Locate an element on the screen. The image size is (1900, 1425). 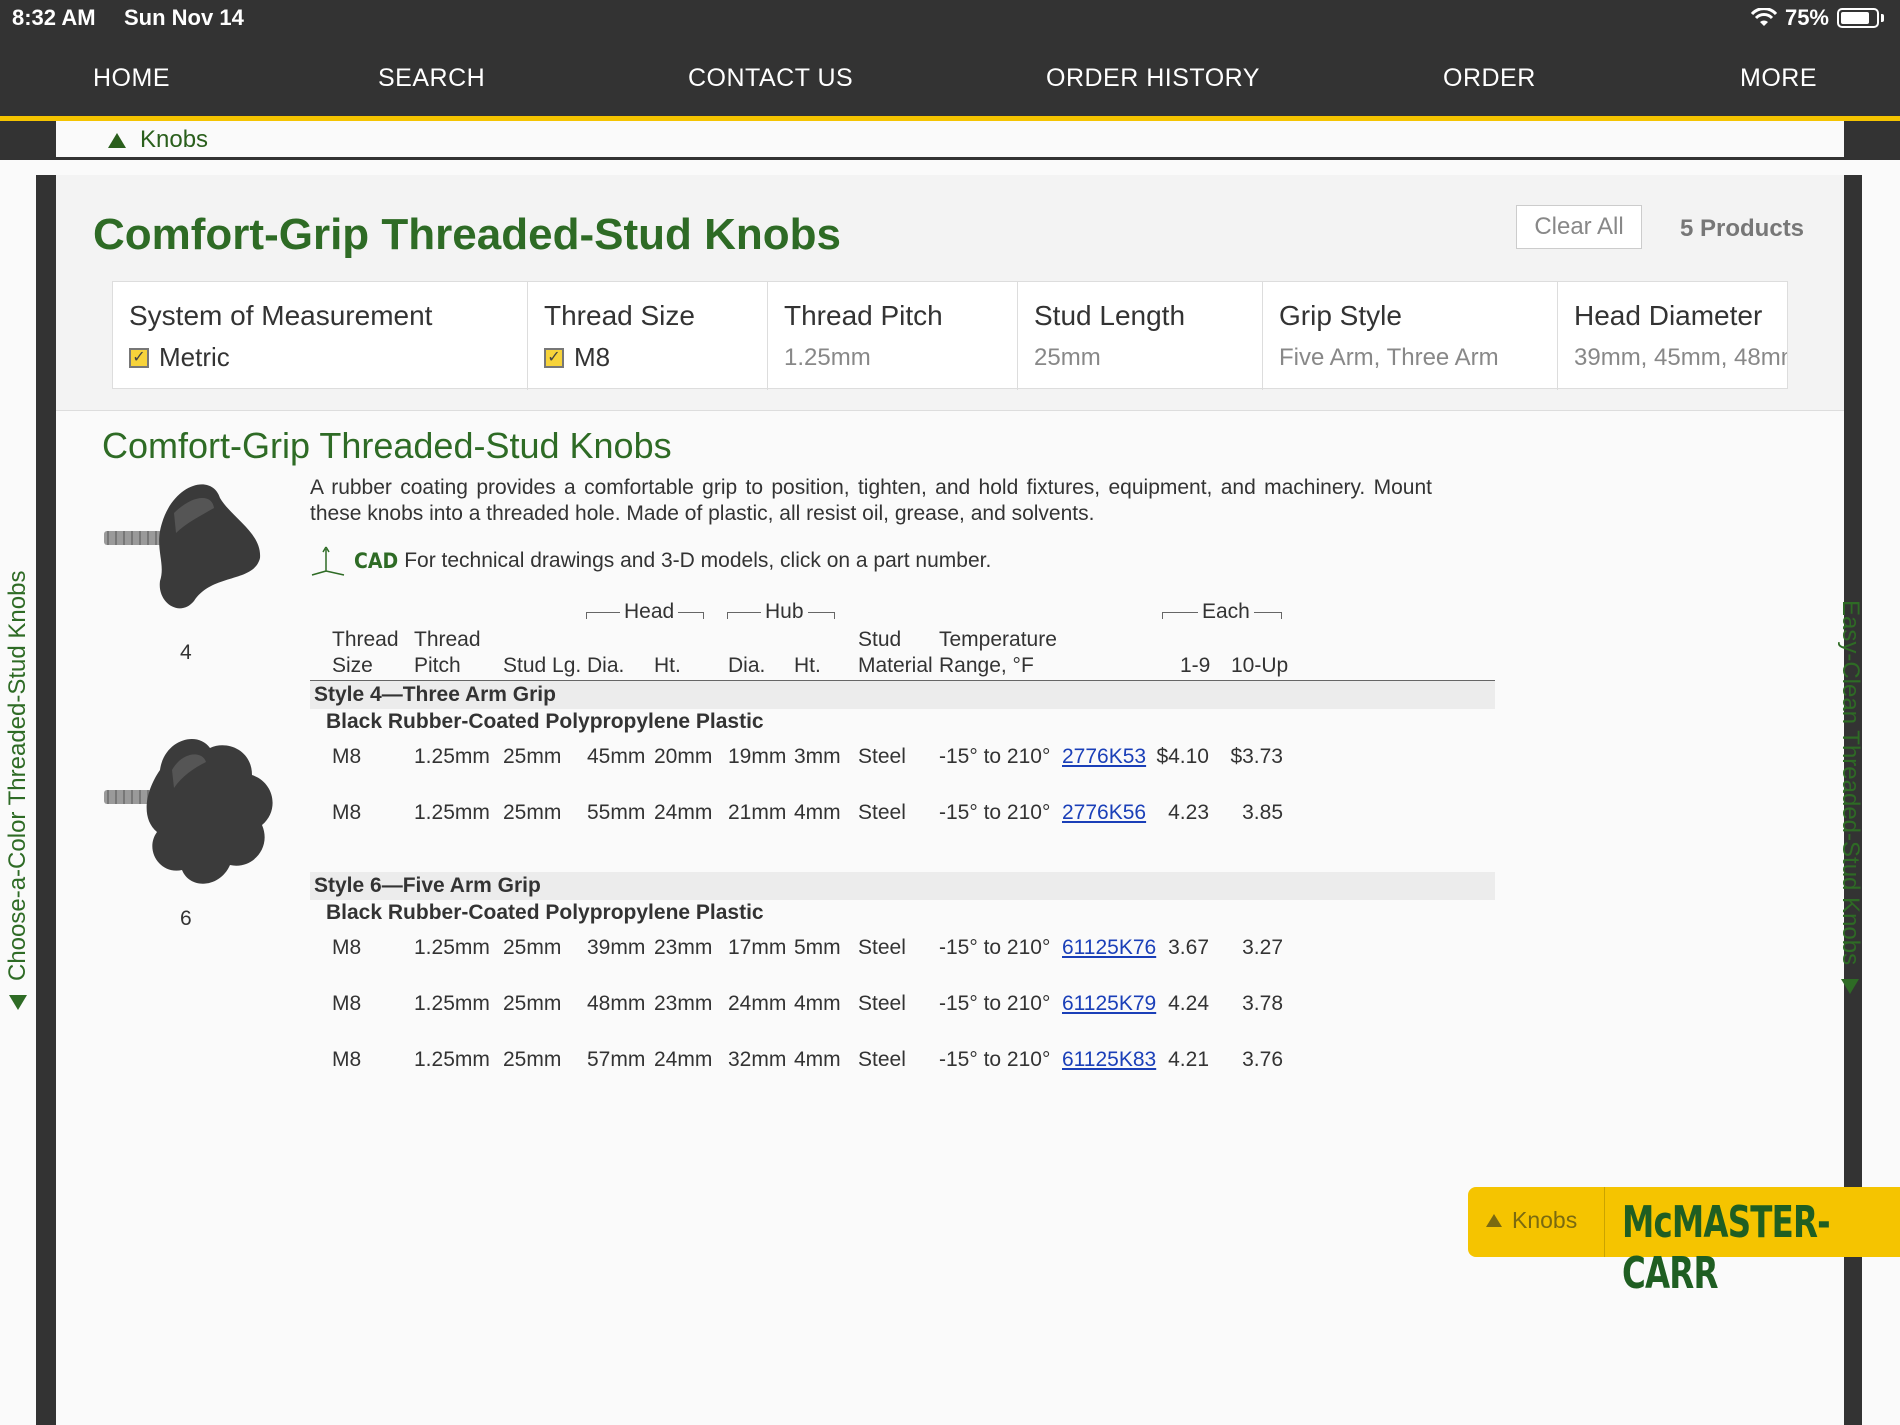
part-number-link: 61125K83 is located at coordinates (1109, 1060).